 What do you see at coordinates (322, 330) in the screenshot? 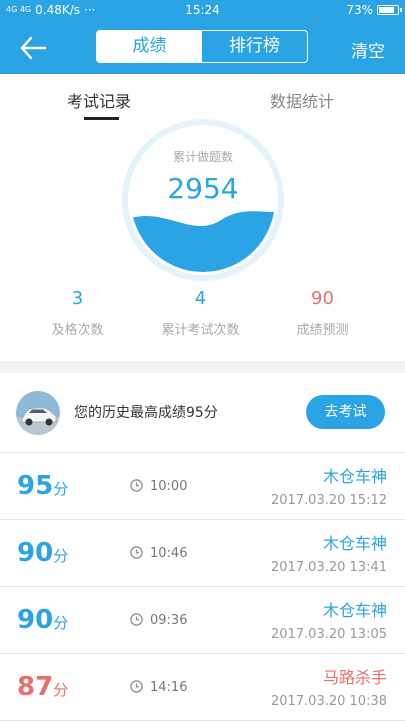
I see `stat-label: 成绩预测` at bounding box center [322, 330].